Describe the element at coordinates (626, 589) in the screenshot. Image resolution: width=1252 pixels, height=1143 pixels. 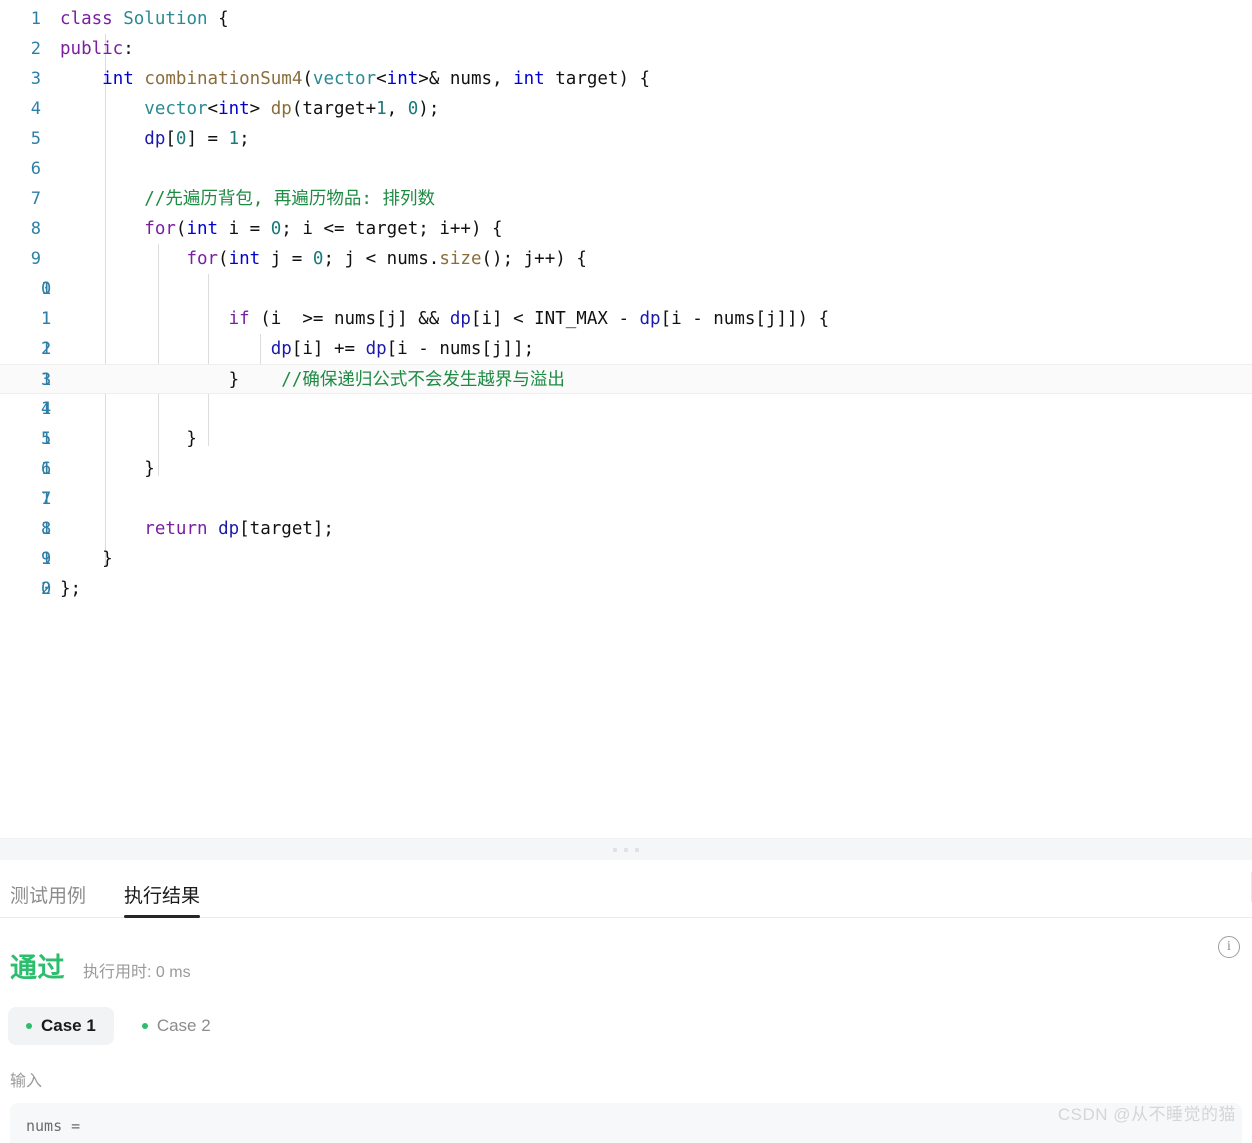
I see `code-line: 20 };` at that location.